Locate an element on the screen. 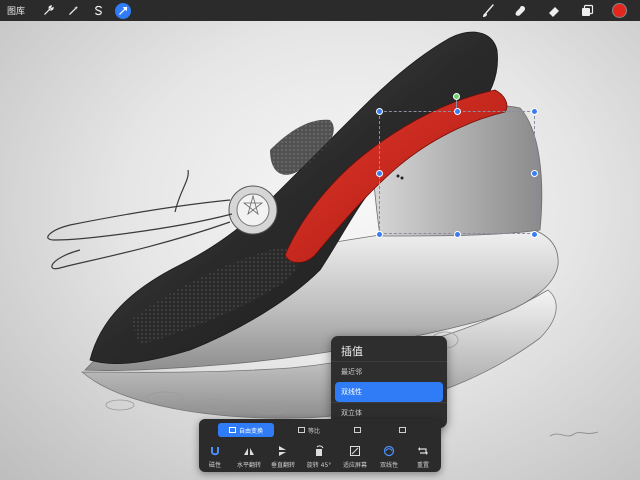  mode-warp is located at coordinates (404, 430).